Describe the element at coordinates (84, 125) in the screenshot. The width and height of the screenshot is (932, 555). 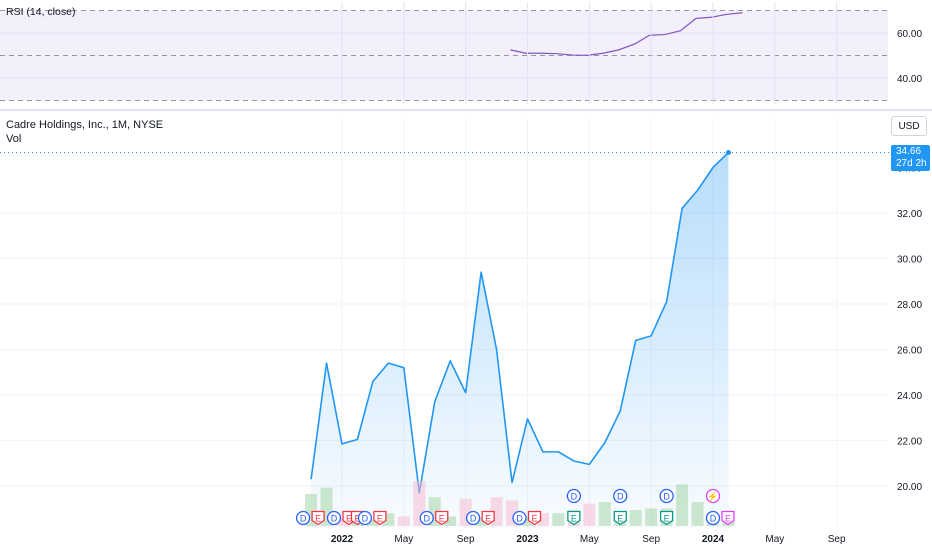
I see `symbol-title: Cadre Holdings, Inc., 1M, NYSE` at that location.